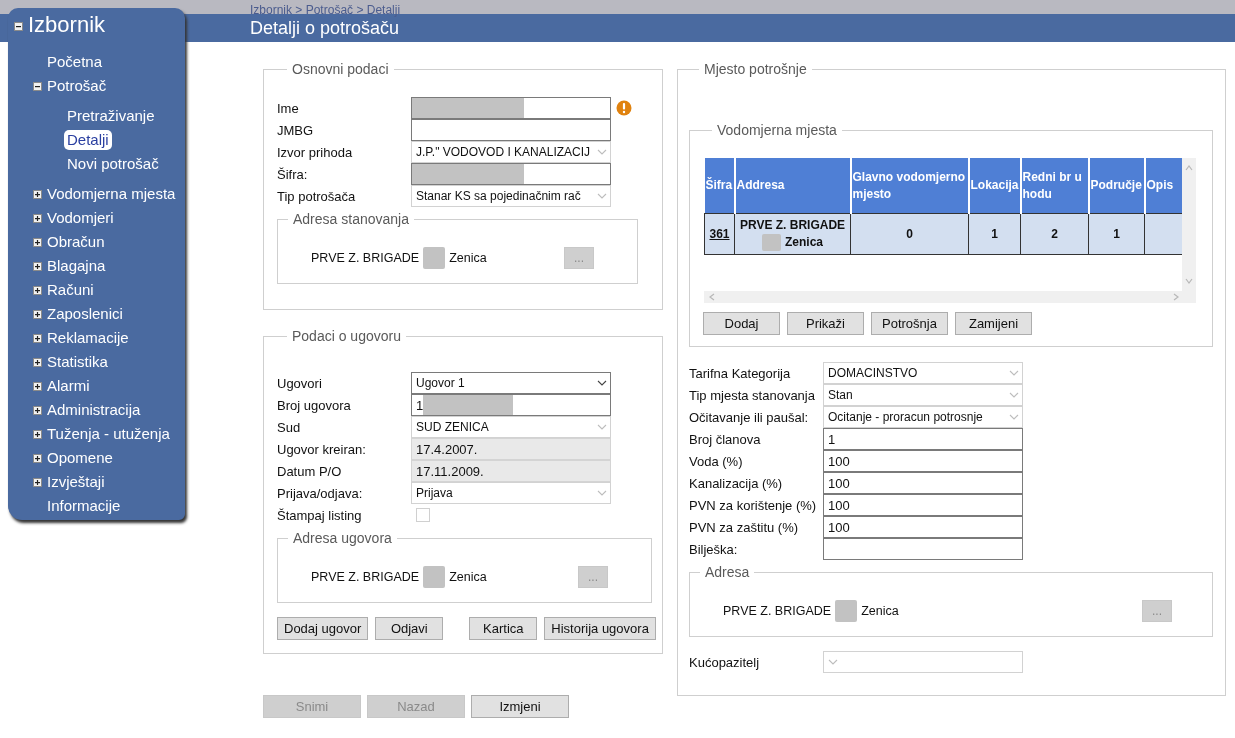 The height and width of the screenshot is (738, 1235). I want to click on sidebar-item: Tuženja - utuženja, so click(108, 434).